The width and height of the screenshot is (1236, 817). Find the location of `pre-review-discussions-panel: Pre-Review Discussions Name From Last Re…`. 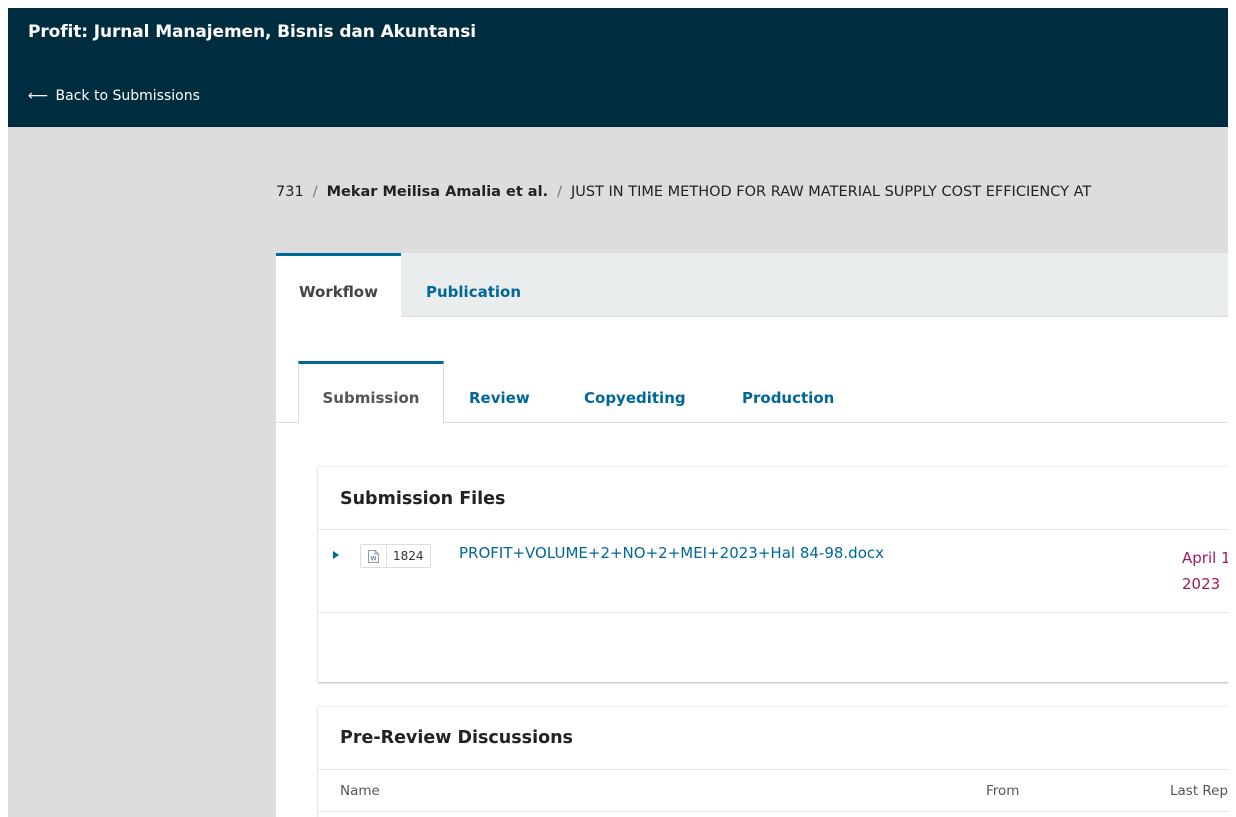

pre-review-discussions-panel: Pre-Review Discussions Name From Last Re… is located at coordinates (773, 761).